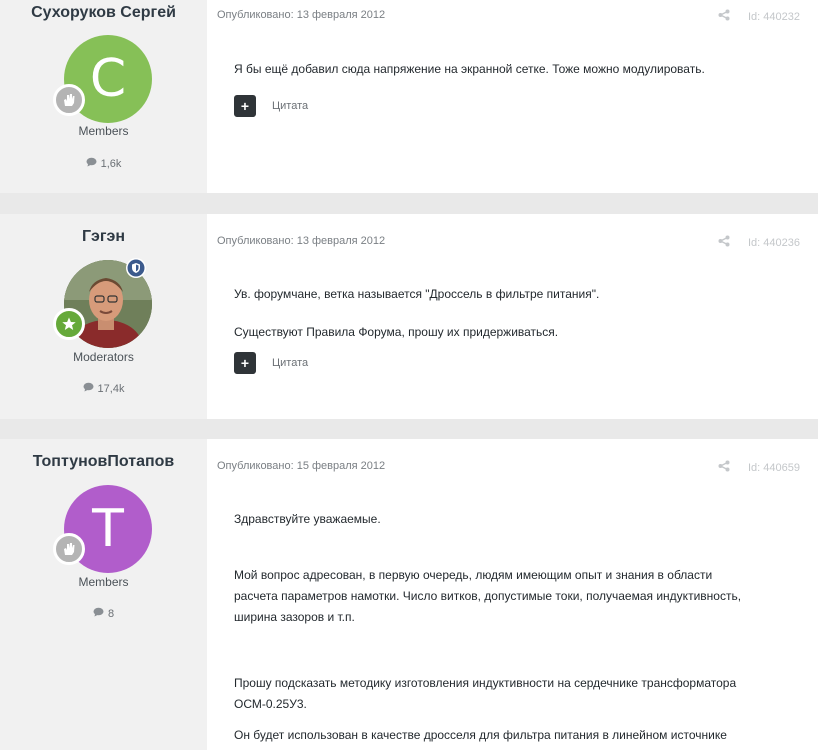  What do you see at coordinates (111, 388) in the screenshot?
I see `post-count-value: 17,4k` at bounding box center [111, 388].